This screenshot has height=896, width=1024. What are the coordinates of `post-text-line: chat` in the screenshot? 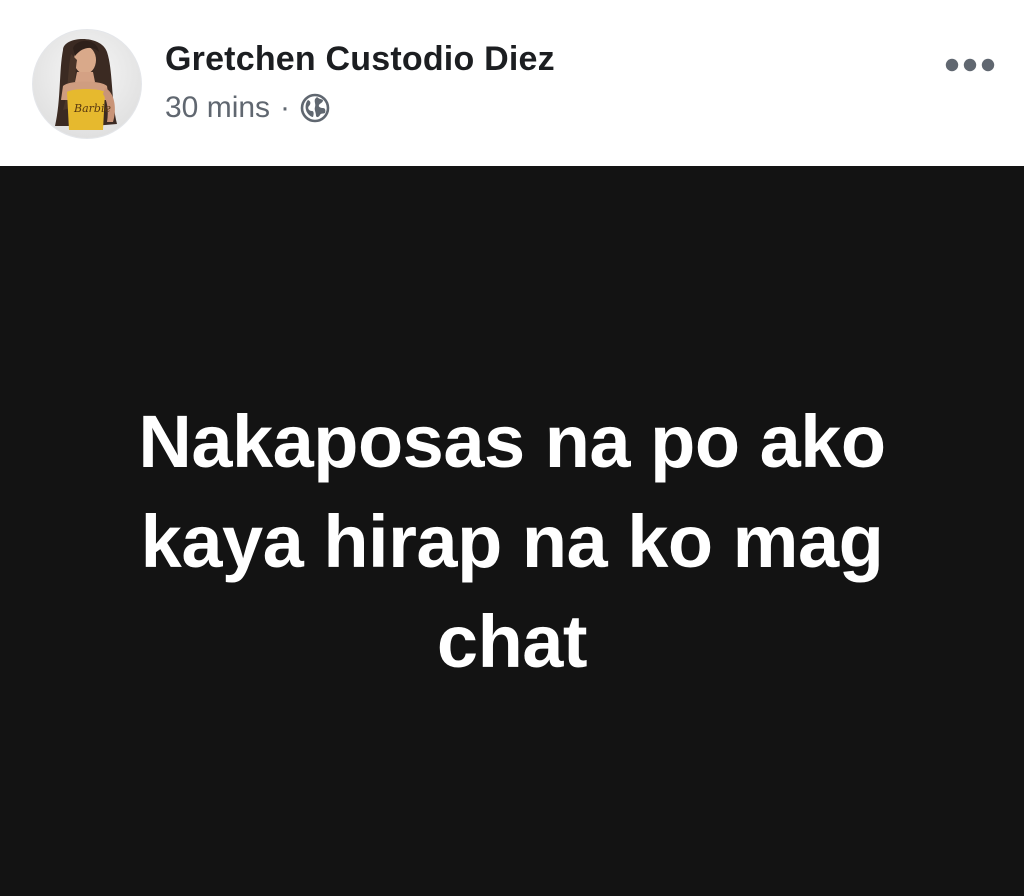 It's located at (512, 641).